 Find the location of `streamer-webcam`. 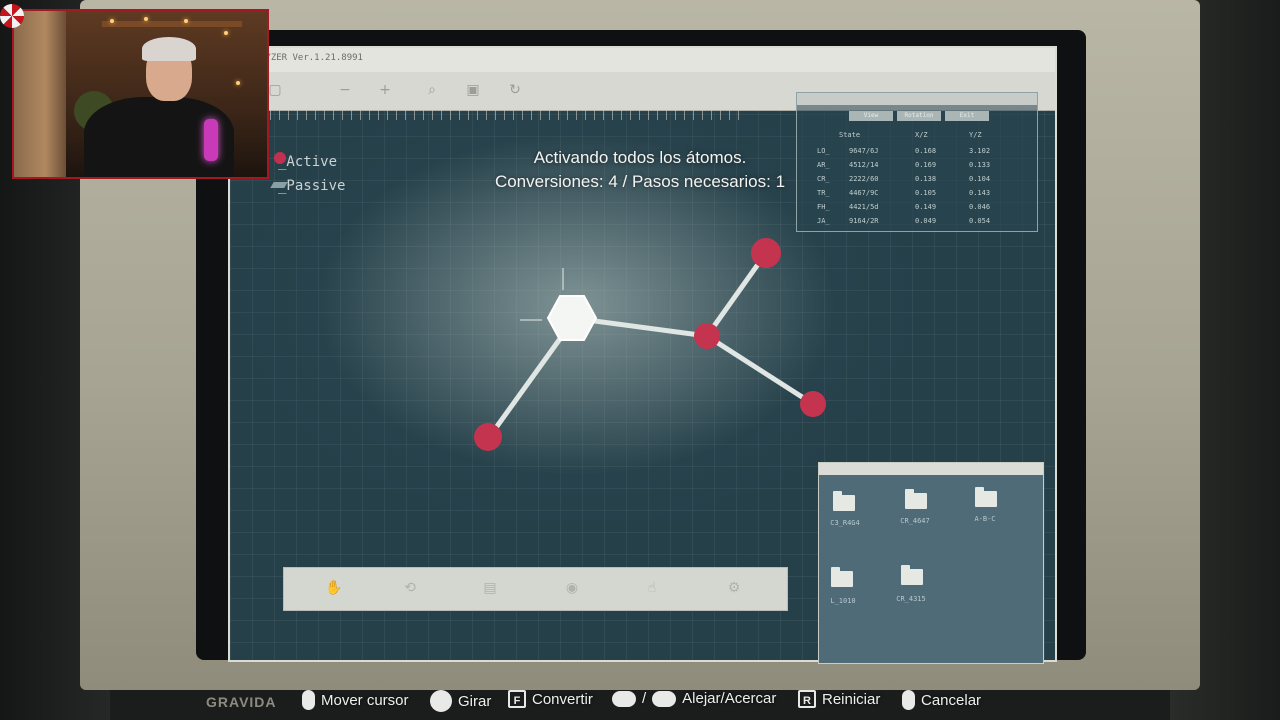

streamer-webcam is located at coordinates (140, 94).